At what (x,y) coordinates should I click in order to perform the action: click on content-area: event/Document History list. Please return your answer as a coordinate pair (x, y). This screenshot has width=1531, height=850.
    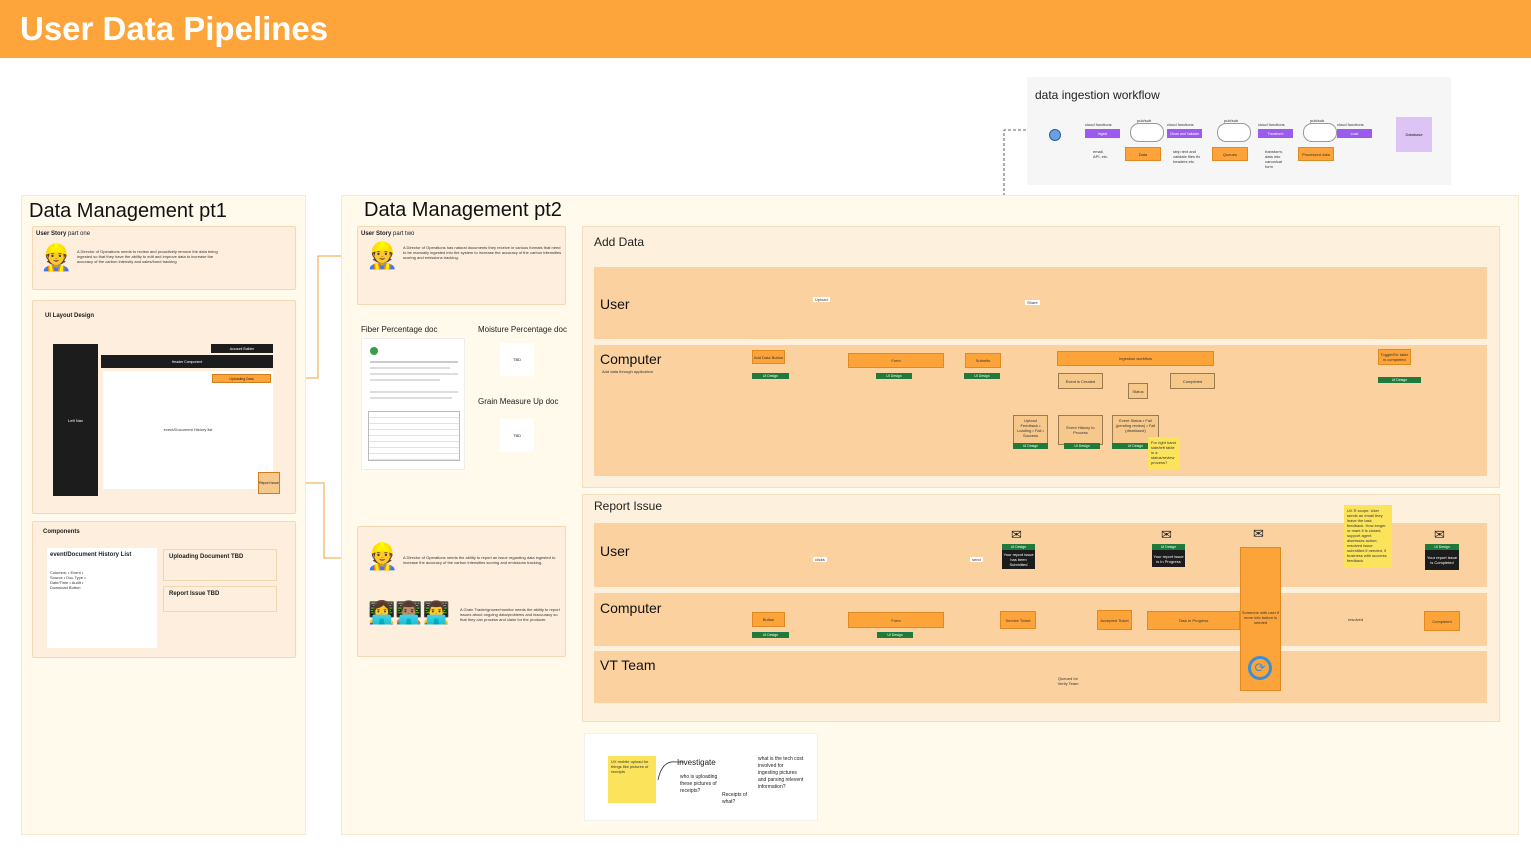
    Looking at the image, I should click on (188, 430).